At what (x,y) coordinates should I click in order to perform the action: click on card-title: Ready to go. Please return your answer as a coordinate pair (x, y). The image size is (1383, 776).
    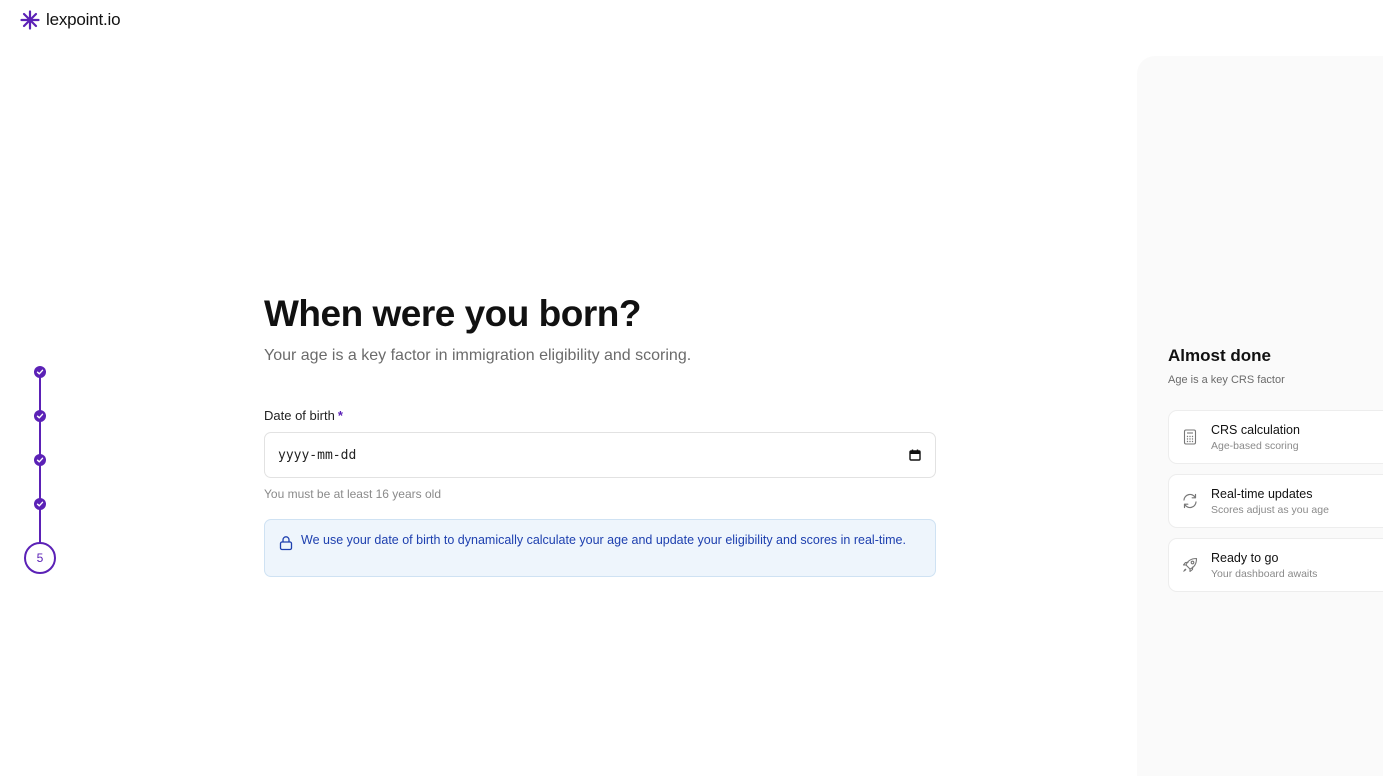
    Looking at the image, I should click on (1245, 557).